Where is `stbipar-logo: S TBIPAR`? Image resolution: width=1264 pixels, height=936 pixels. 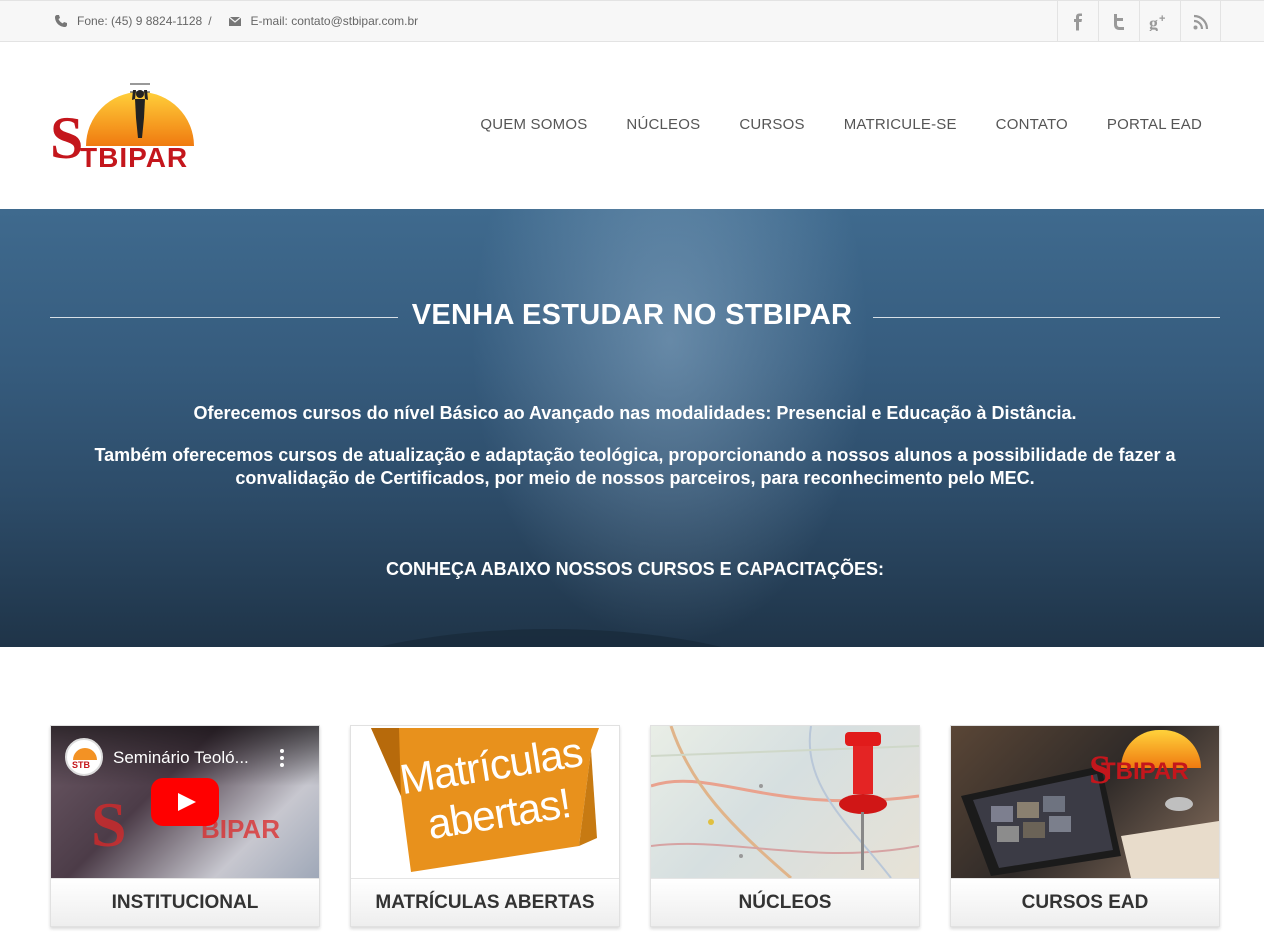 stbipar-logo: S TBIPAR is located at coordinates (131, 126).